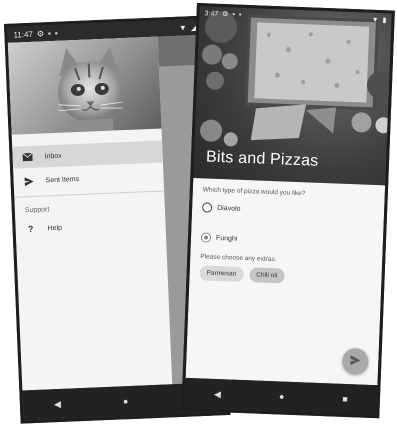 This screenshot has height=433, width=397. Describe the element at coordinates (55, 228) in the screenshot. I see `drawer-item-label: Help` at that location.